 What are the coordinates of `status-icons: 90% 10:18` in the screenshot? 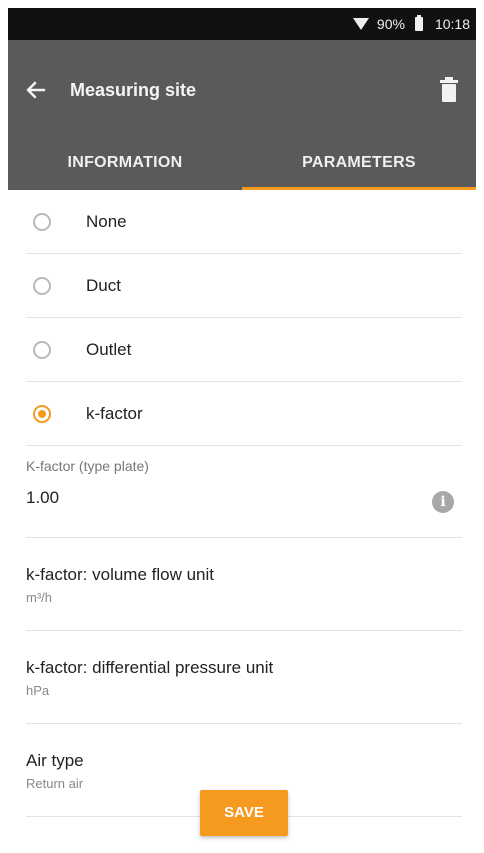 It's located at (411, 24).